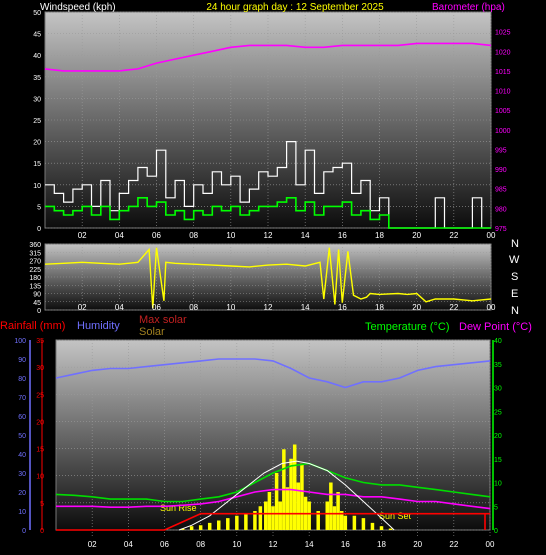  I want to click on temp-axis-y-tick-label: 5, so click(496, 507).